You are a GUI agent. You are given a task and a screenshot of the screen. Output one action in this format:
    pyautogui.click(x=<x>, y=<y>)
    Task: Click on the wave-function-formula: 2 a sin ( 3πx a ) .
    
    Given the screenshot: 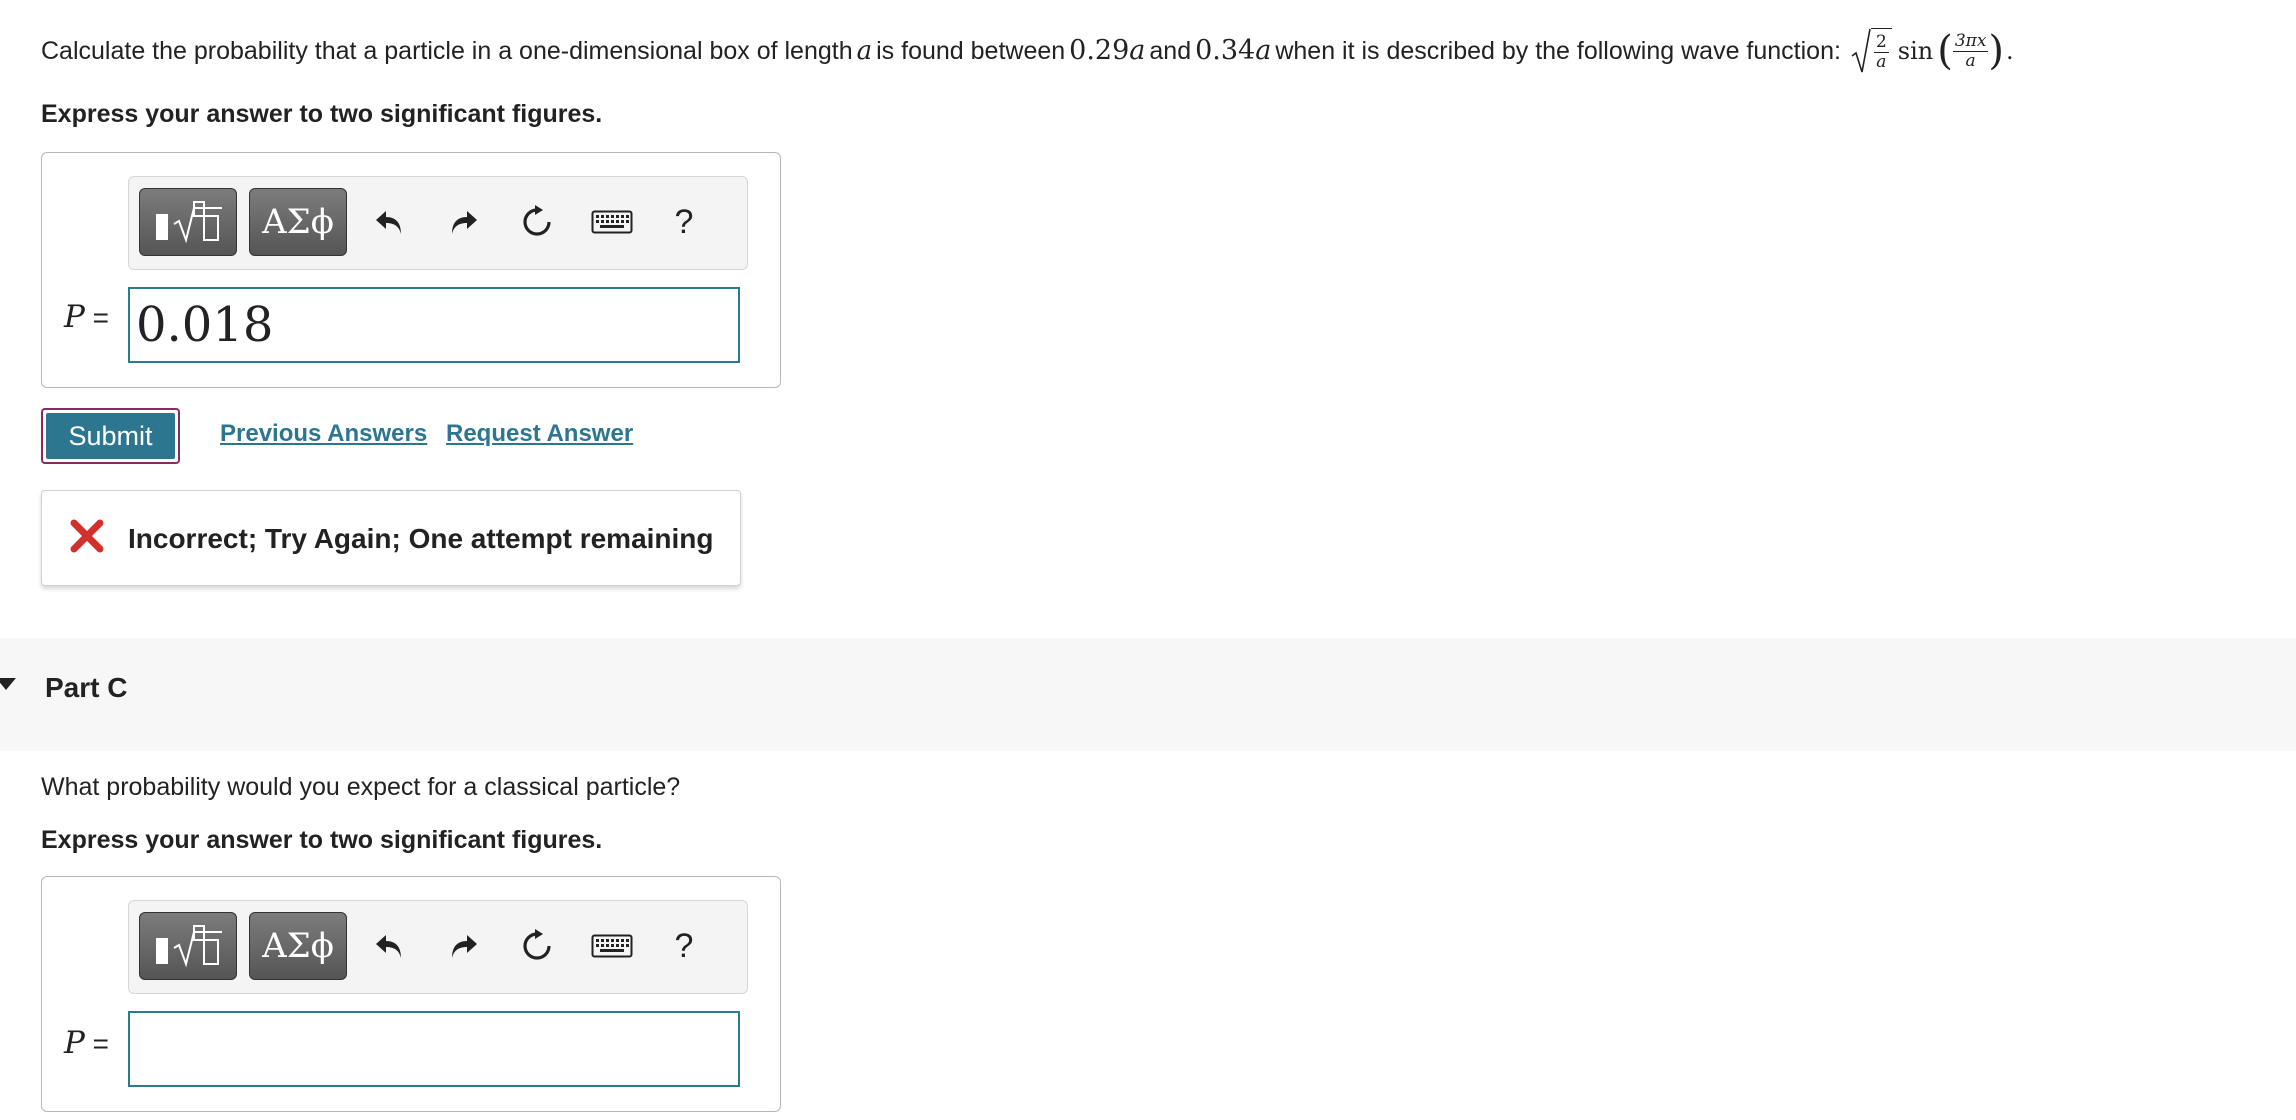 What is the action you would take?
    pyautogui.click(x=1932, y=51)
    